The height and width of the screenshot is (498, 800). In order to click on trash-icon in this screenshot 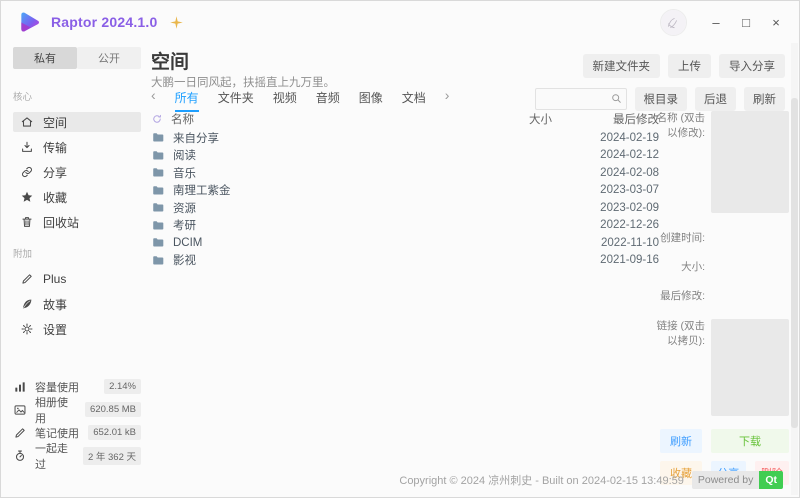, I will do `click(27, 222)`.